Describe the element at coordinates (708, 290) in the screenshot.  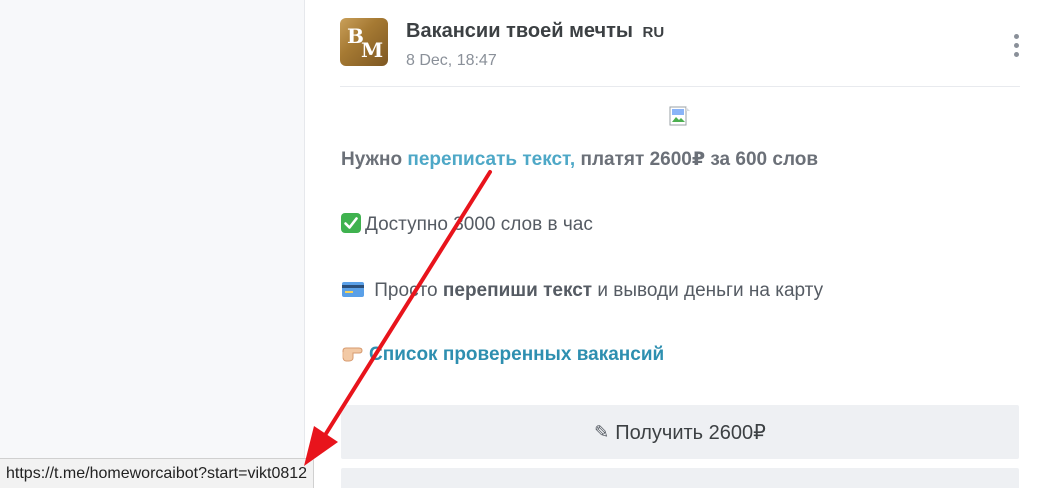
I see `line3-suffix: и выводи деньги на карту` at that location.